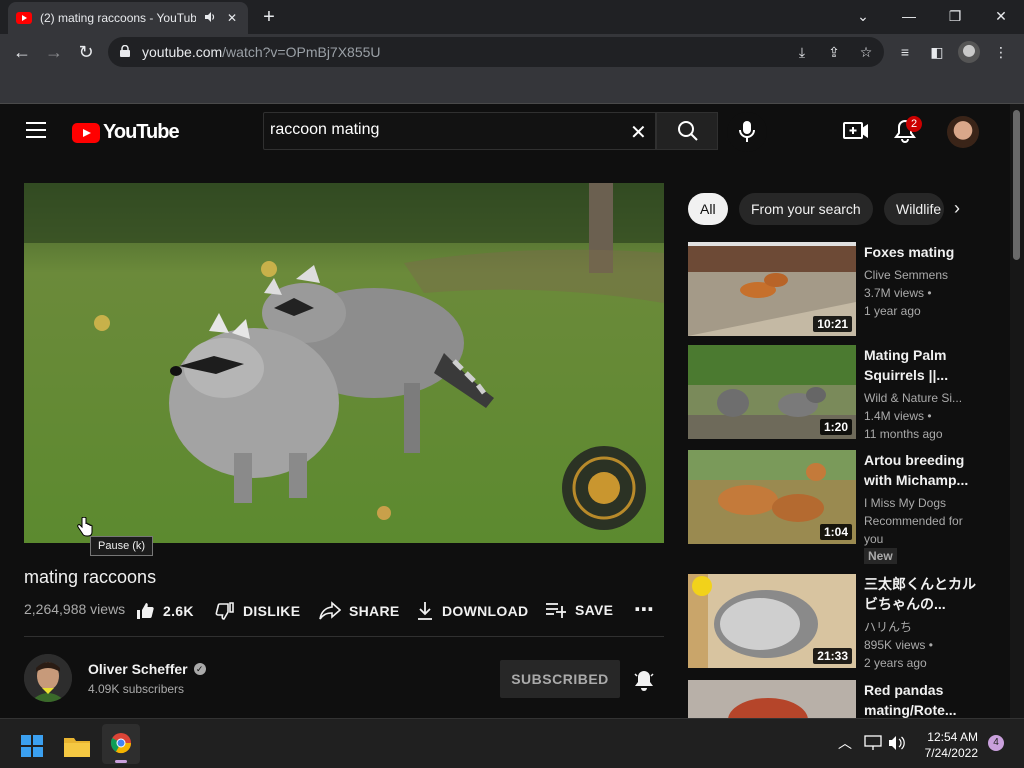 This screenshot has width=1024, height=768. I want to click on notification-center-badge: 4, so click(996, 743).